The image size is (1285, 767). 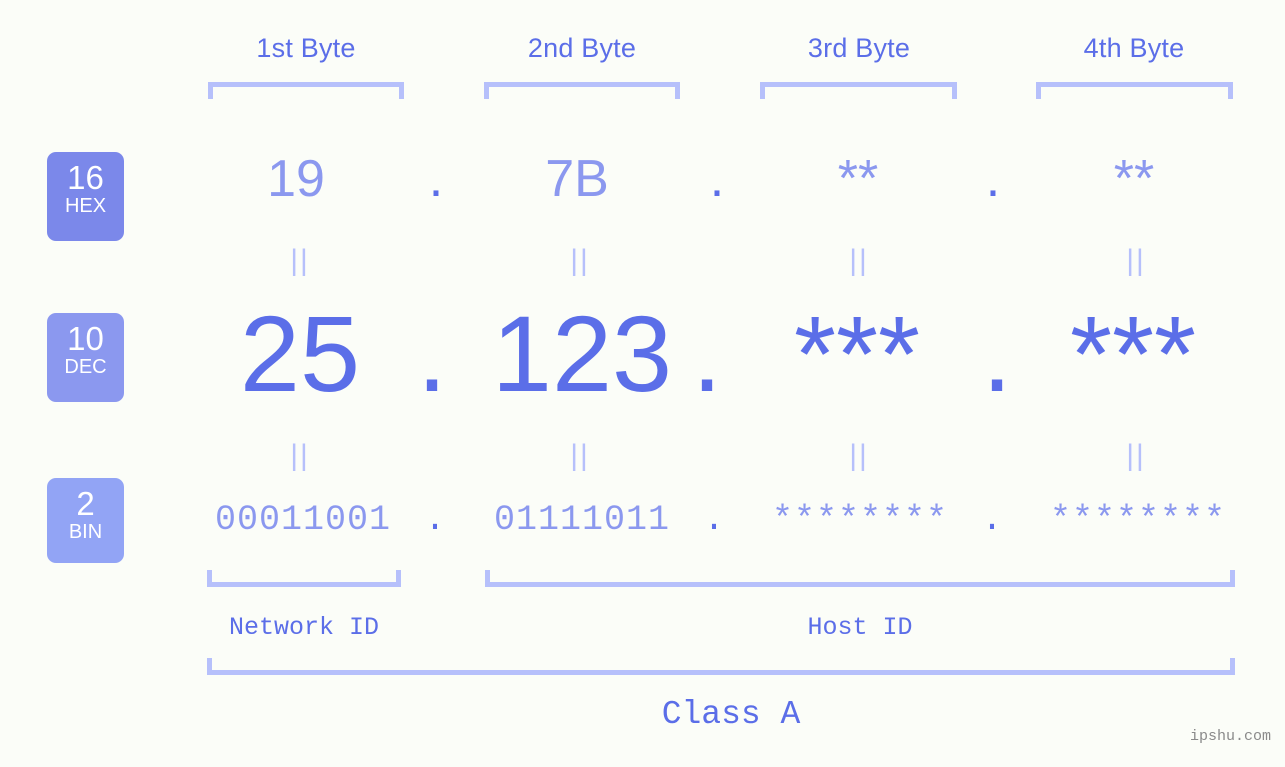 What do you see at coordinates (1136, 260) in the screenshot?
I see `equals-mark-hex-dec-4: ||` at bounding box center [1136, 260].